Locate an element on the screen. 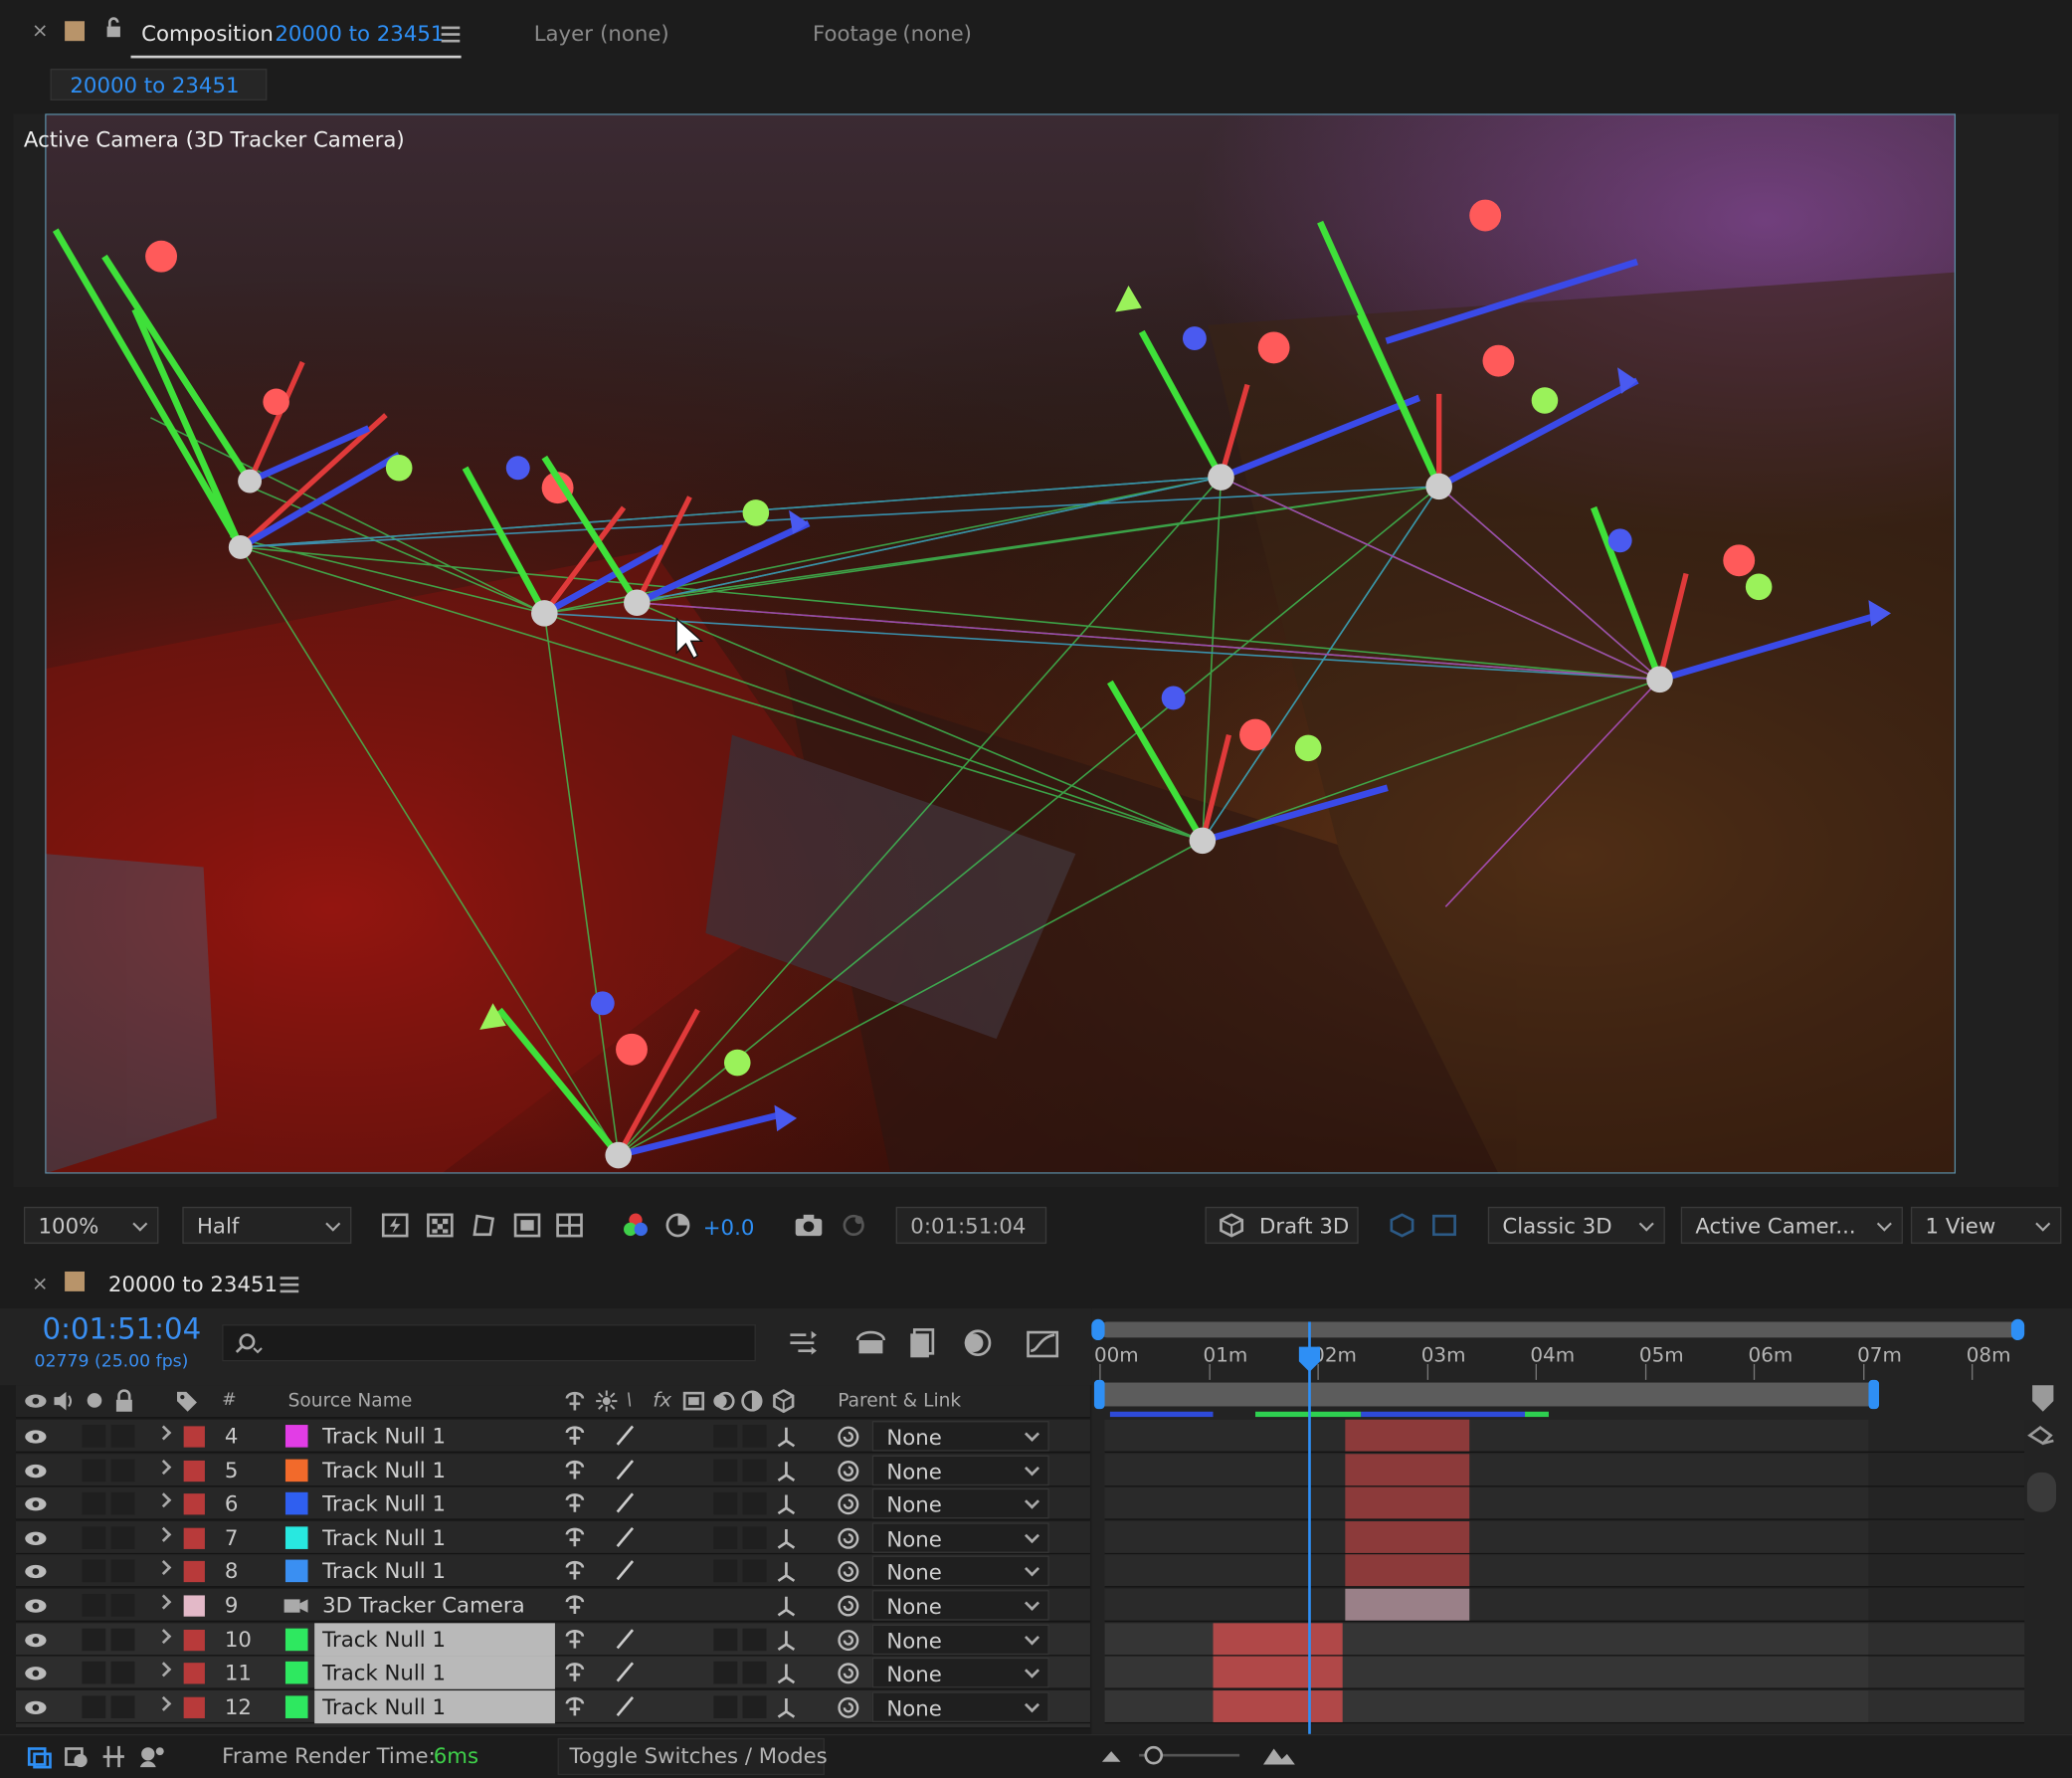 This screenshot has height=1778, width=2072. work-area-bar is located at coordinates (1485, 1394).